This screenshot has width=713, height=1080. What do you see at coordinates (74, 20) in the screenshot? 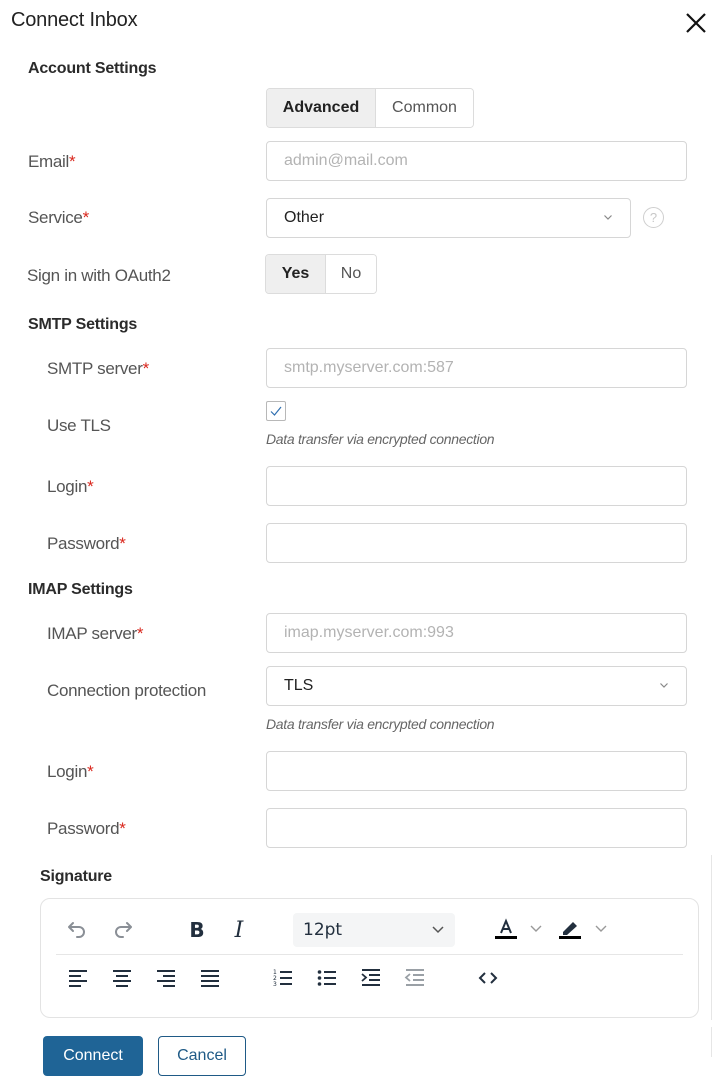
I see `dialog-title: Connect Inbox` at bounding box center [74, 20].